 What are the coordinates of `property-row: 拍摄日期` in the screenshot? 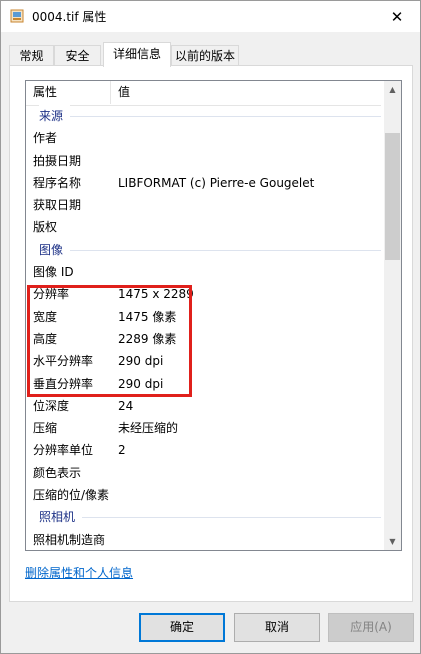 It's located at (203, 161).